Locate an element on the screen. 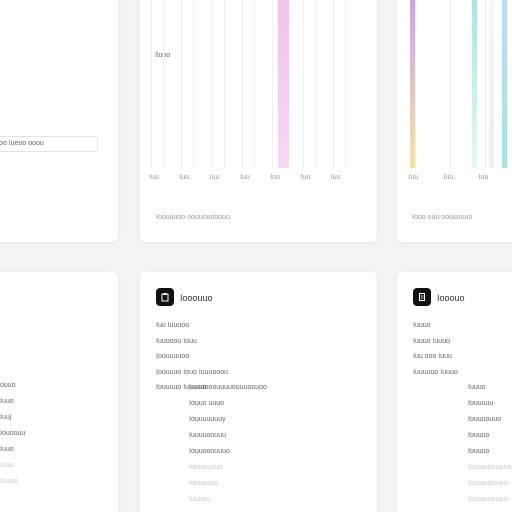  filter-input: oo Iueoo ooou is located at coordinates (49, 144).